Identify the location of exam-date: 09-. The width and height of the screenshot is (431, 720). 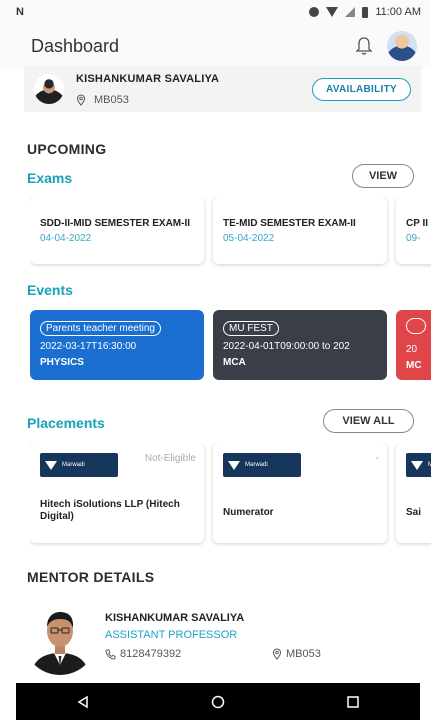
(413, 238).